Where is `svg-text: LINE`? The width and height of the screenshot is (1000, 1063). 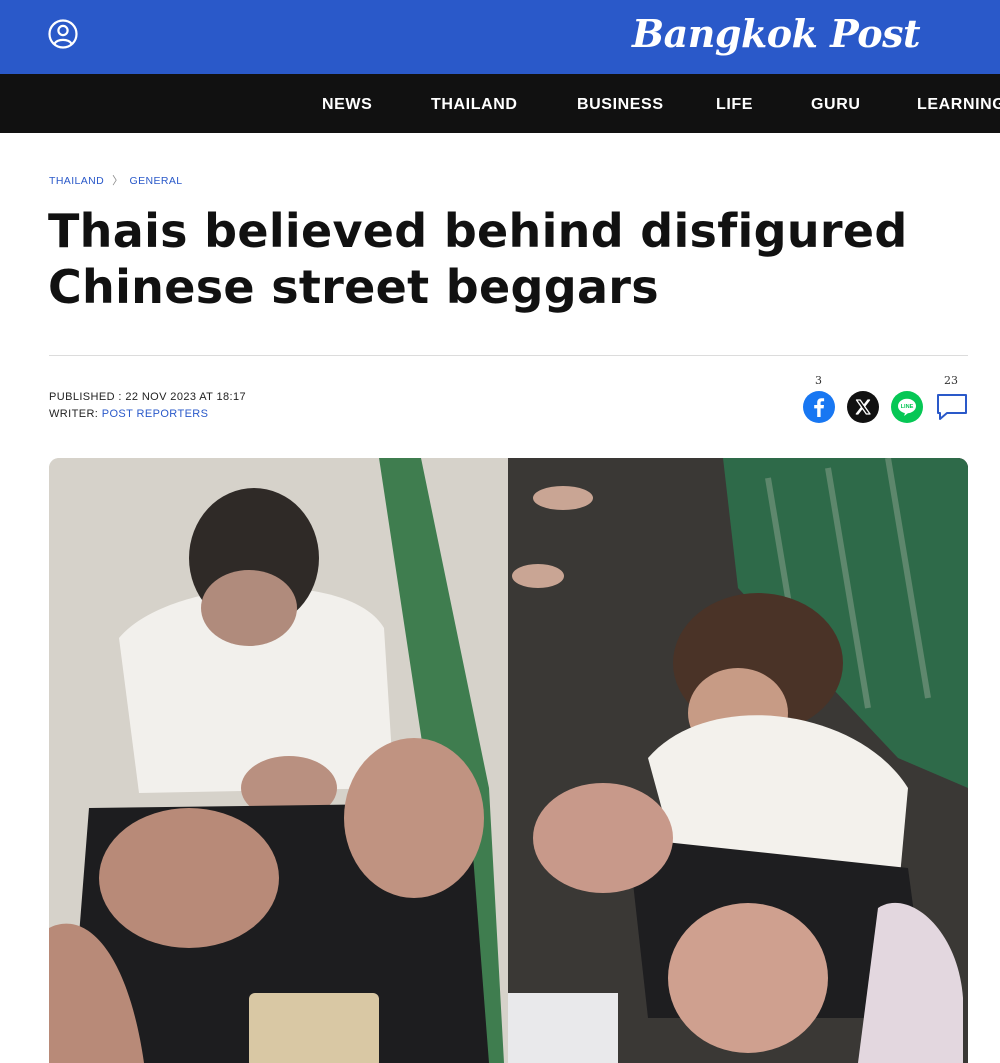 svg-text: LINE is located at coordinates (907, 407).